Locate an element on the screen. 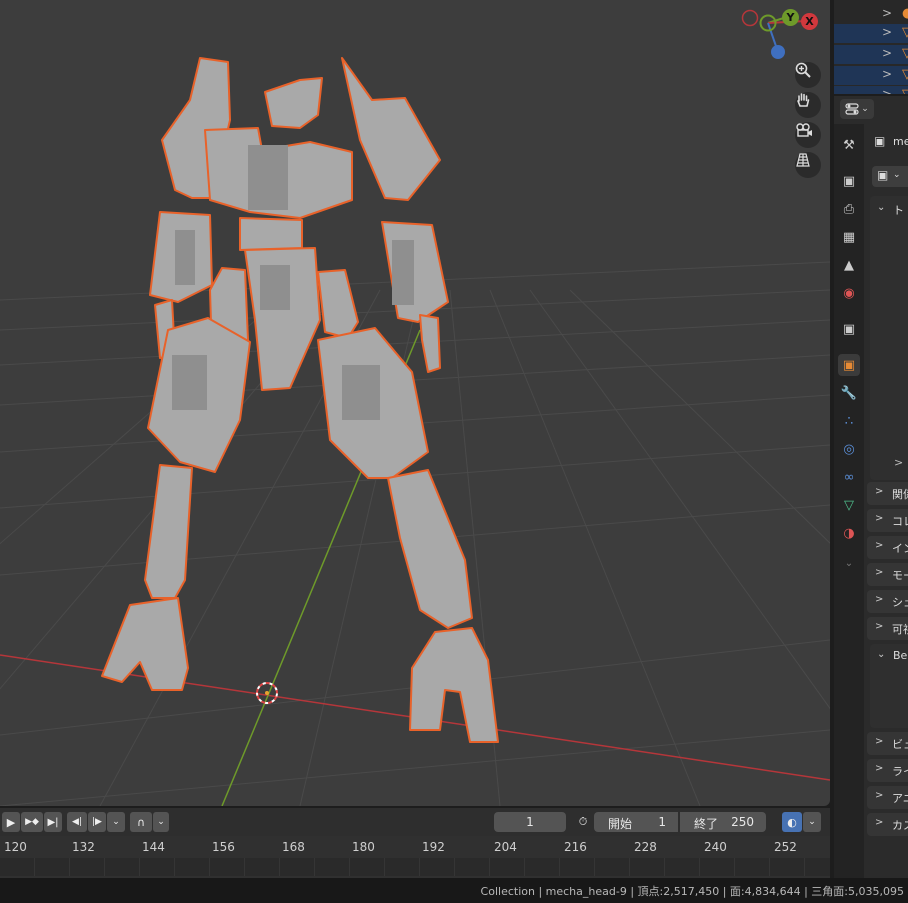  ruler-tick: 252 is located at coordinates (785, 847).